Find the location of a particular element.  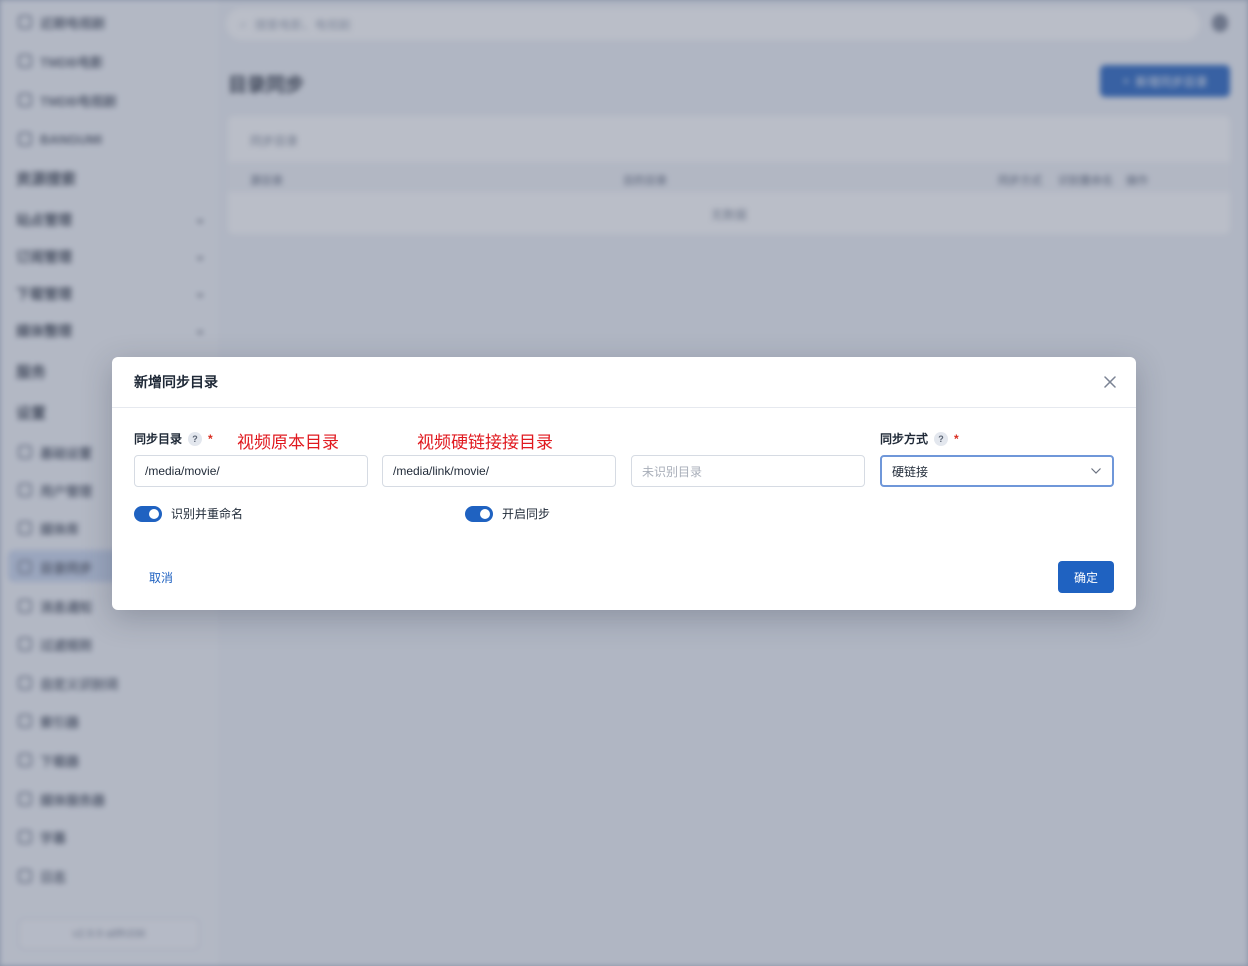

sync-toggle is located at coordinates (479, 513).